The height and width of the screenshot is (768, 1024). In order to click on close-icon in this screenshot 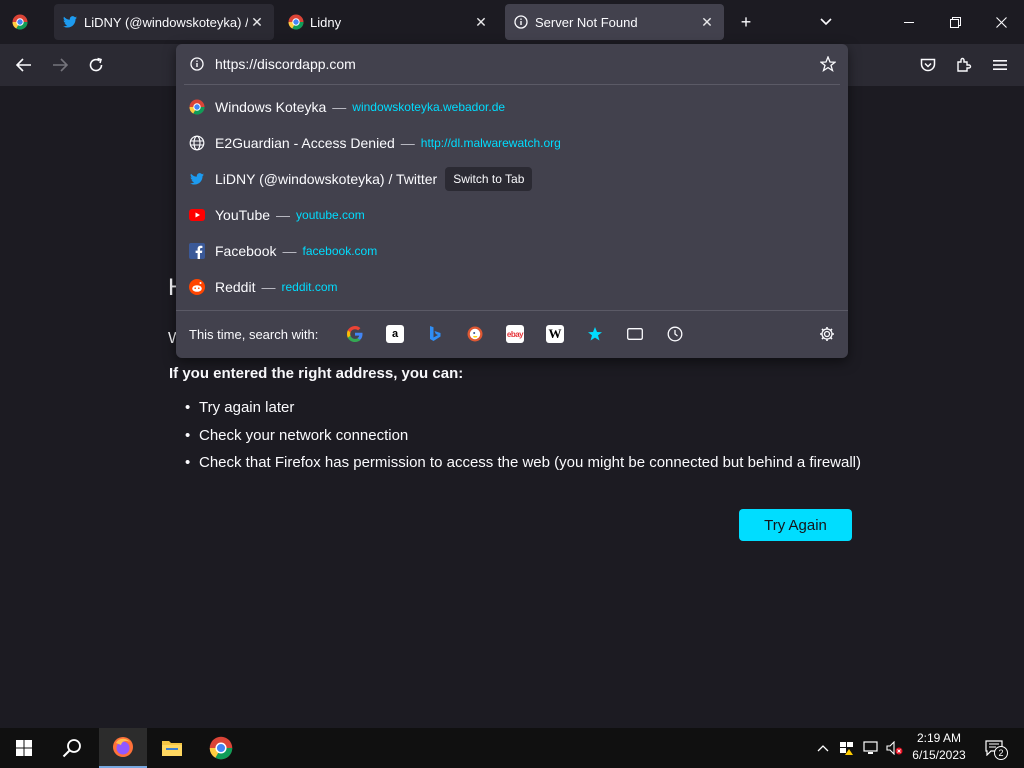, I will do `click(1001, 22)`.